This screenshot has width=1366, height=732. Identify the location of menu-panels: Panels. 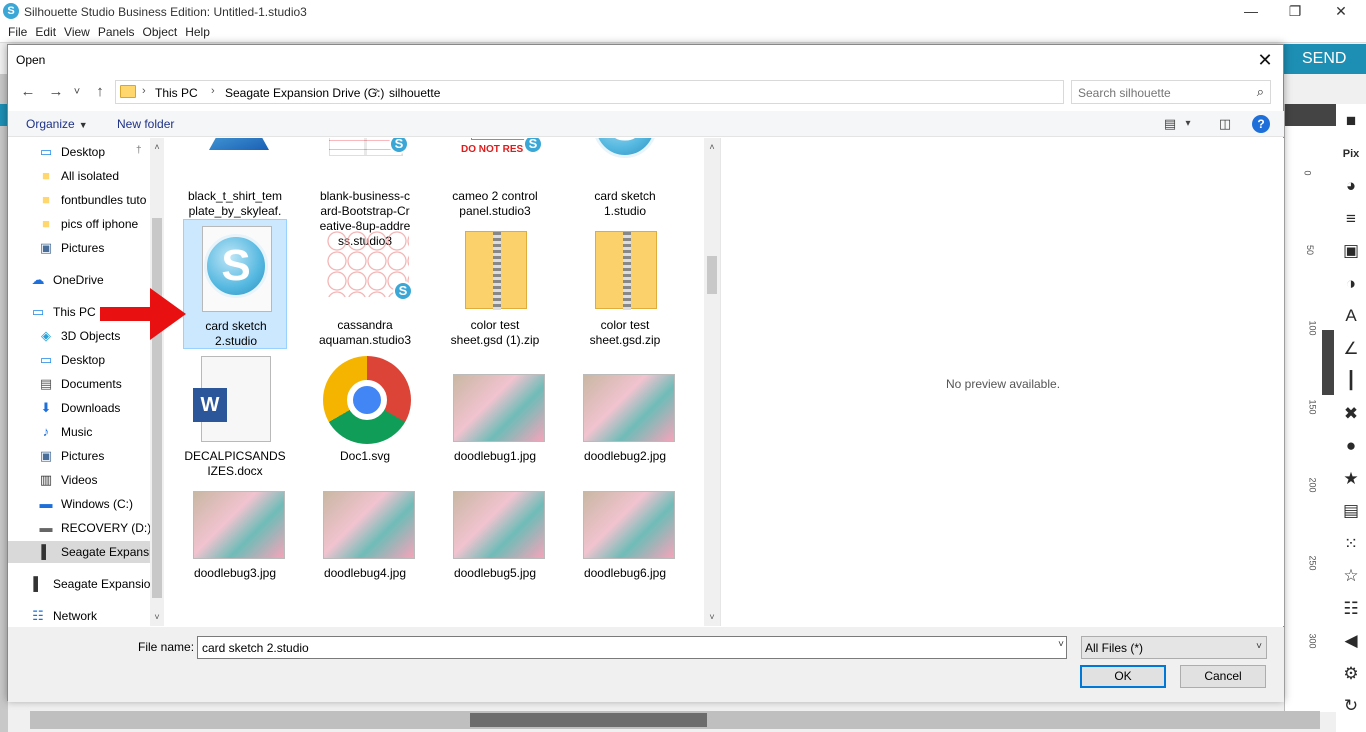
(116, 31).